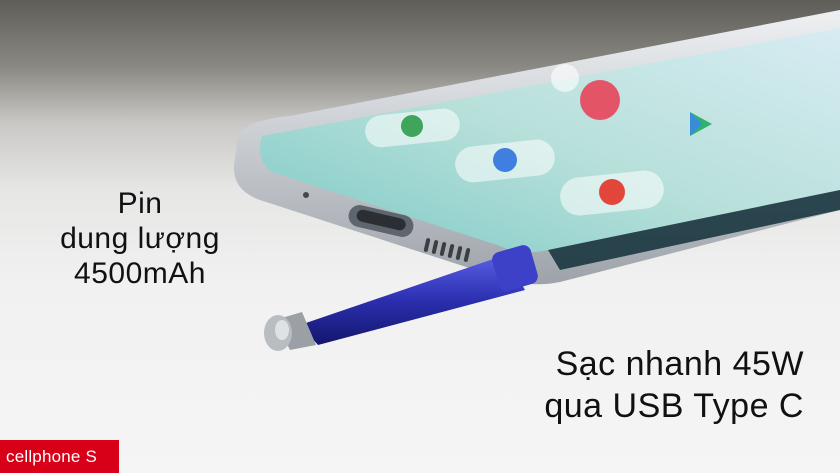 The height and width of the screenshot is (473, 840). Describe the element at coordinates (140, 203) in the screenshot. I see `battery-caption-line-1: Pin` at that location.